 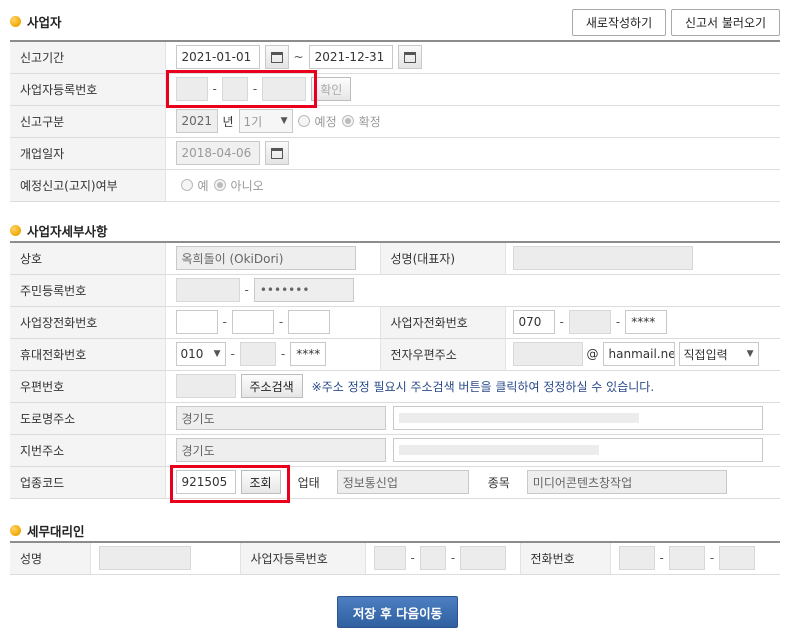 What do you see at coordinates (686, 558) in the screenshot?
I see `agent-phone-2-input` at bounding box center [686, 558].